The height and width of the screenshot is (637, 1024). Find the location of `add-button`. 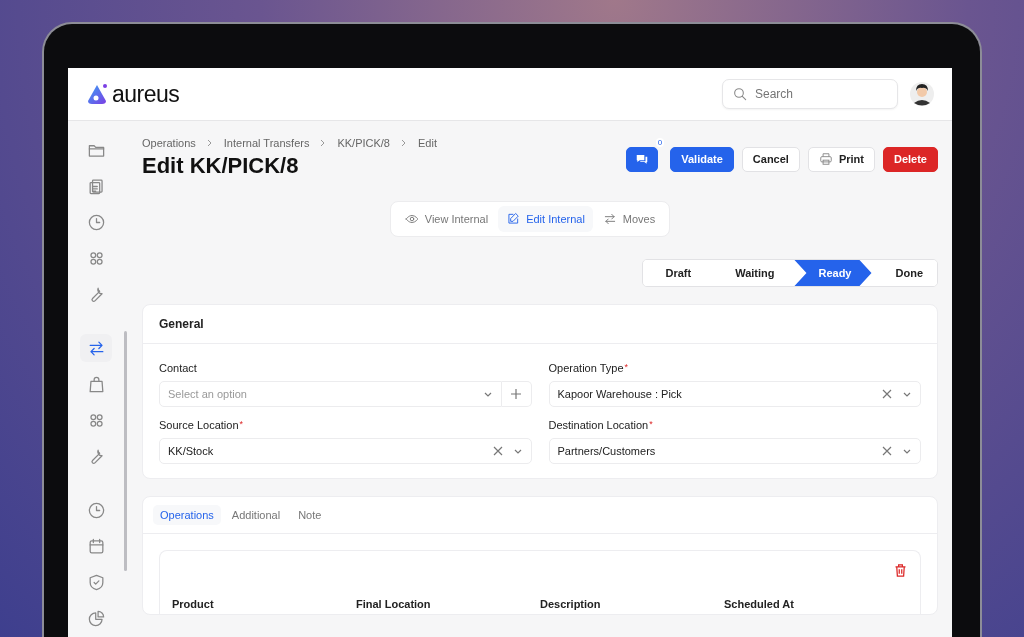

add-button is located at coordinates (516, 394).